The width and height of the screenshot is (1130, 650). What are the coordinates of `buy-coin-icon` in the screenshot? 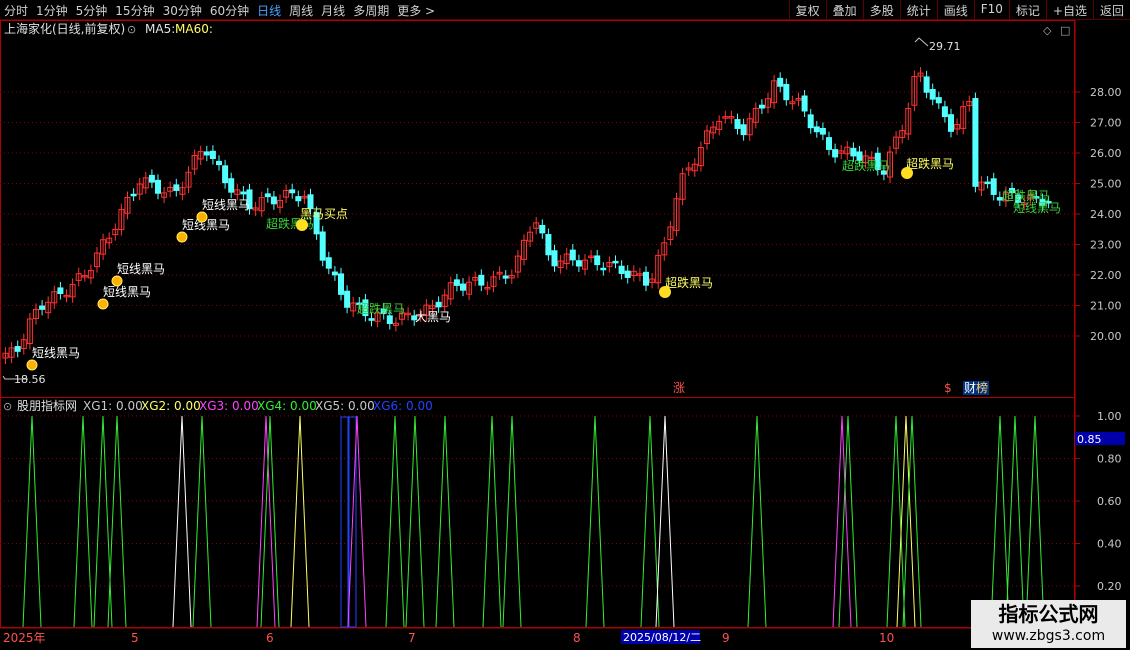 It's located at (182, 237).